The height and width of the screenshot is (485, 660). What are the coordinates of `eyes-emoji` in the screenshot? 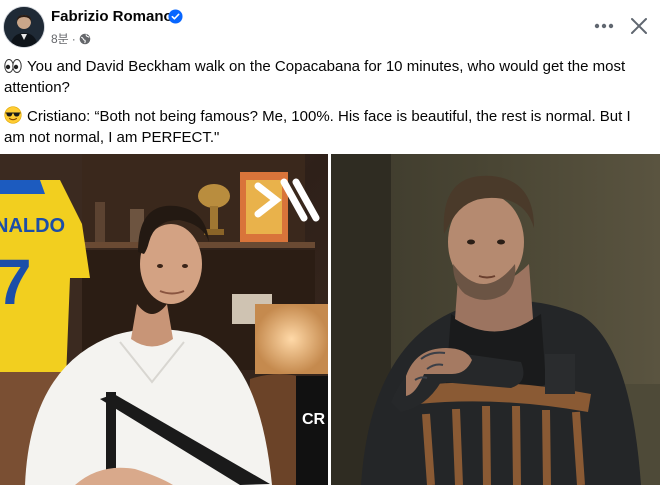 It's located at (13, 66).